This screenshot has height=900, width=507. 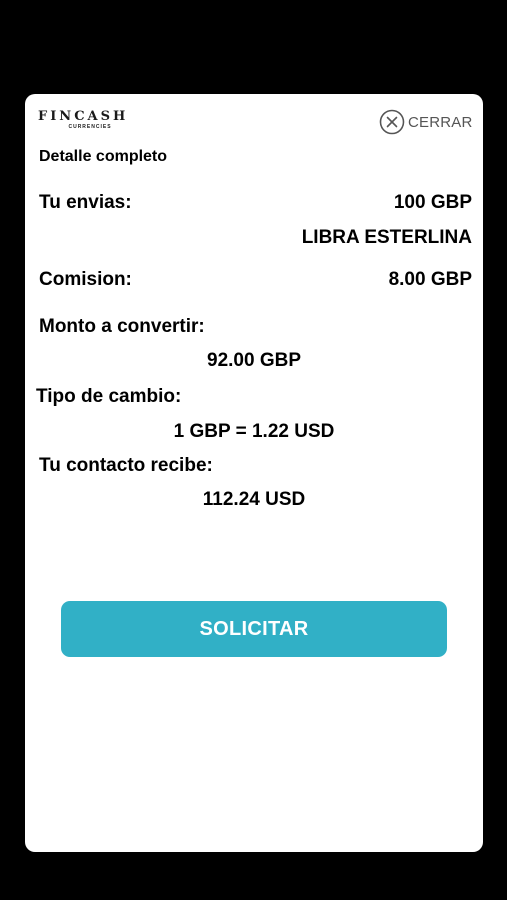 I want to click on send-currency-name: LIBRA ESTERLINA, so click(x=386, y=237).